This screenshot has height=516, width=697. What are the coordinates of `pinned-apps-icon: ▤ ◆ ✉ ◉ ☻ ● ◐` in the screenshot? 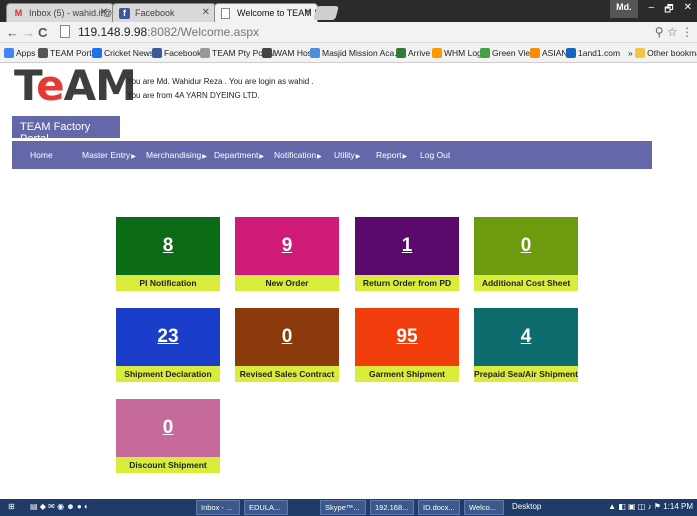 It's located at (59, 506).